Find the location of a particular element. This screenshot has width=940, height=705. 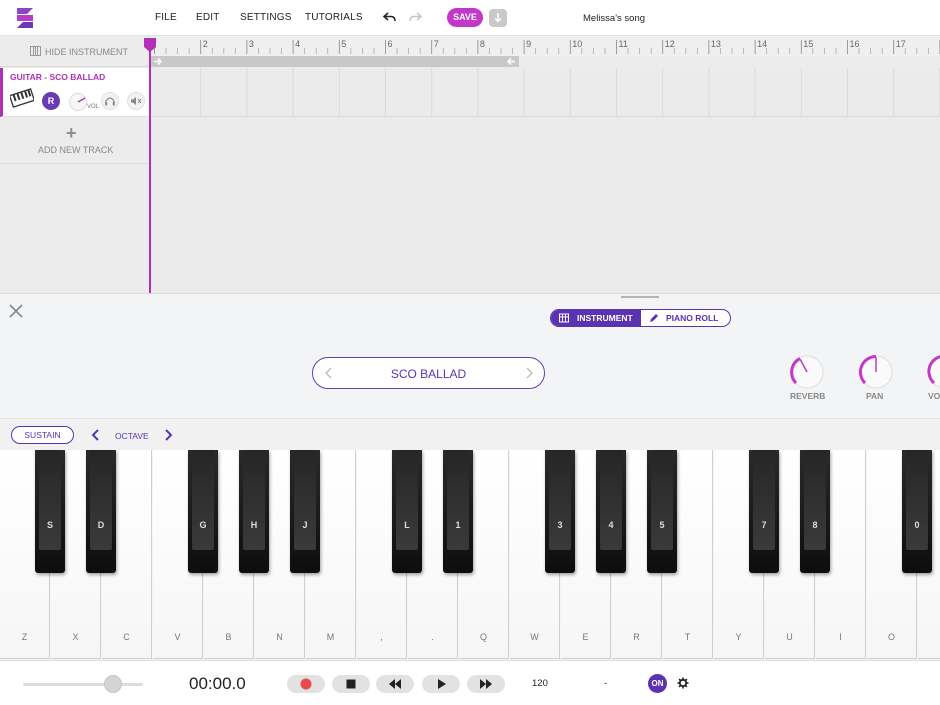

white-key-label: C is located at coordinates (126, 637).